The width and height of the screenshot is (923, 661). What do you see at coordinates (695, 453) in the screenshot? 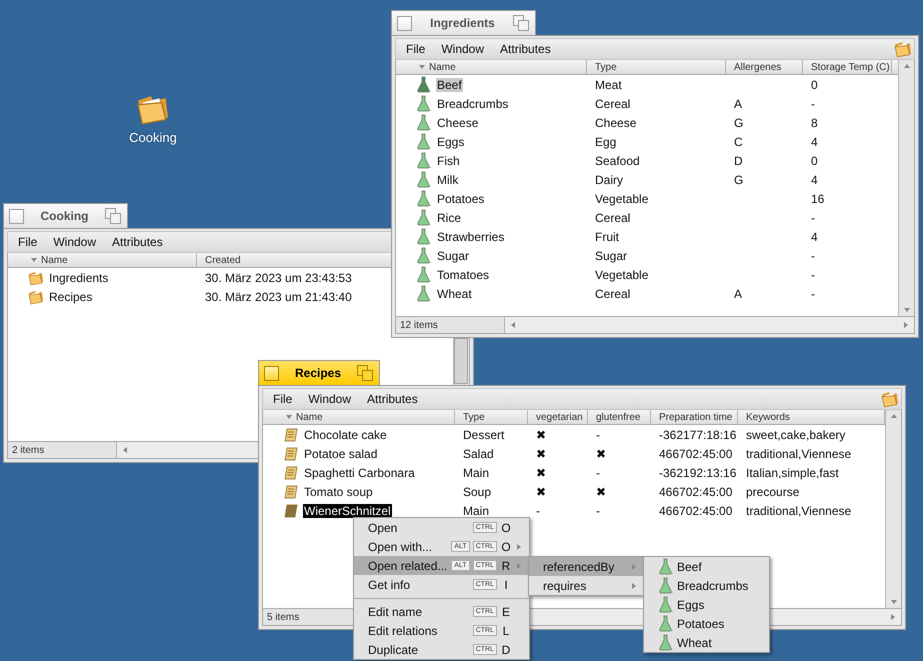
I see `table-cell: 466702:45:00` at bounding box center [695, 453].